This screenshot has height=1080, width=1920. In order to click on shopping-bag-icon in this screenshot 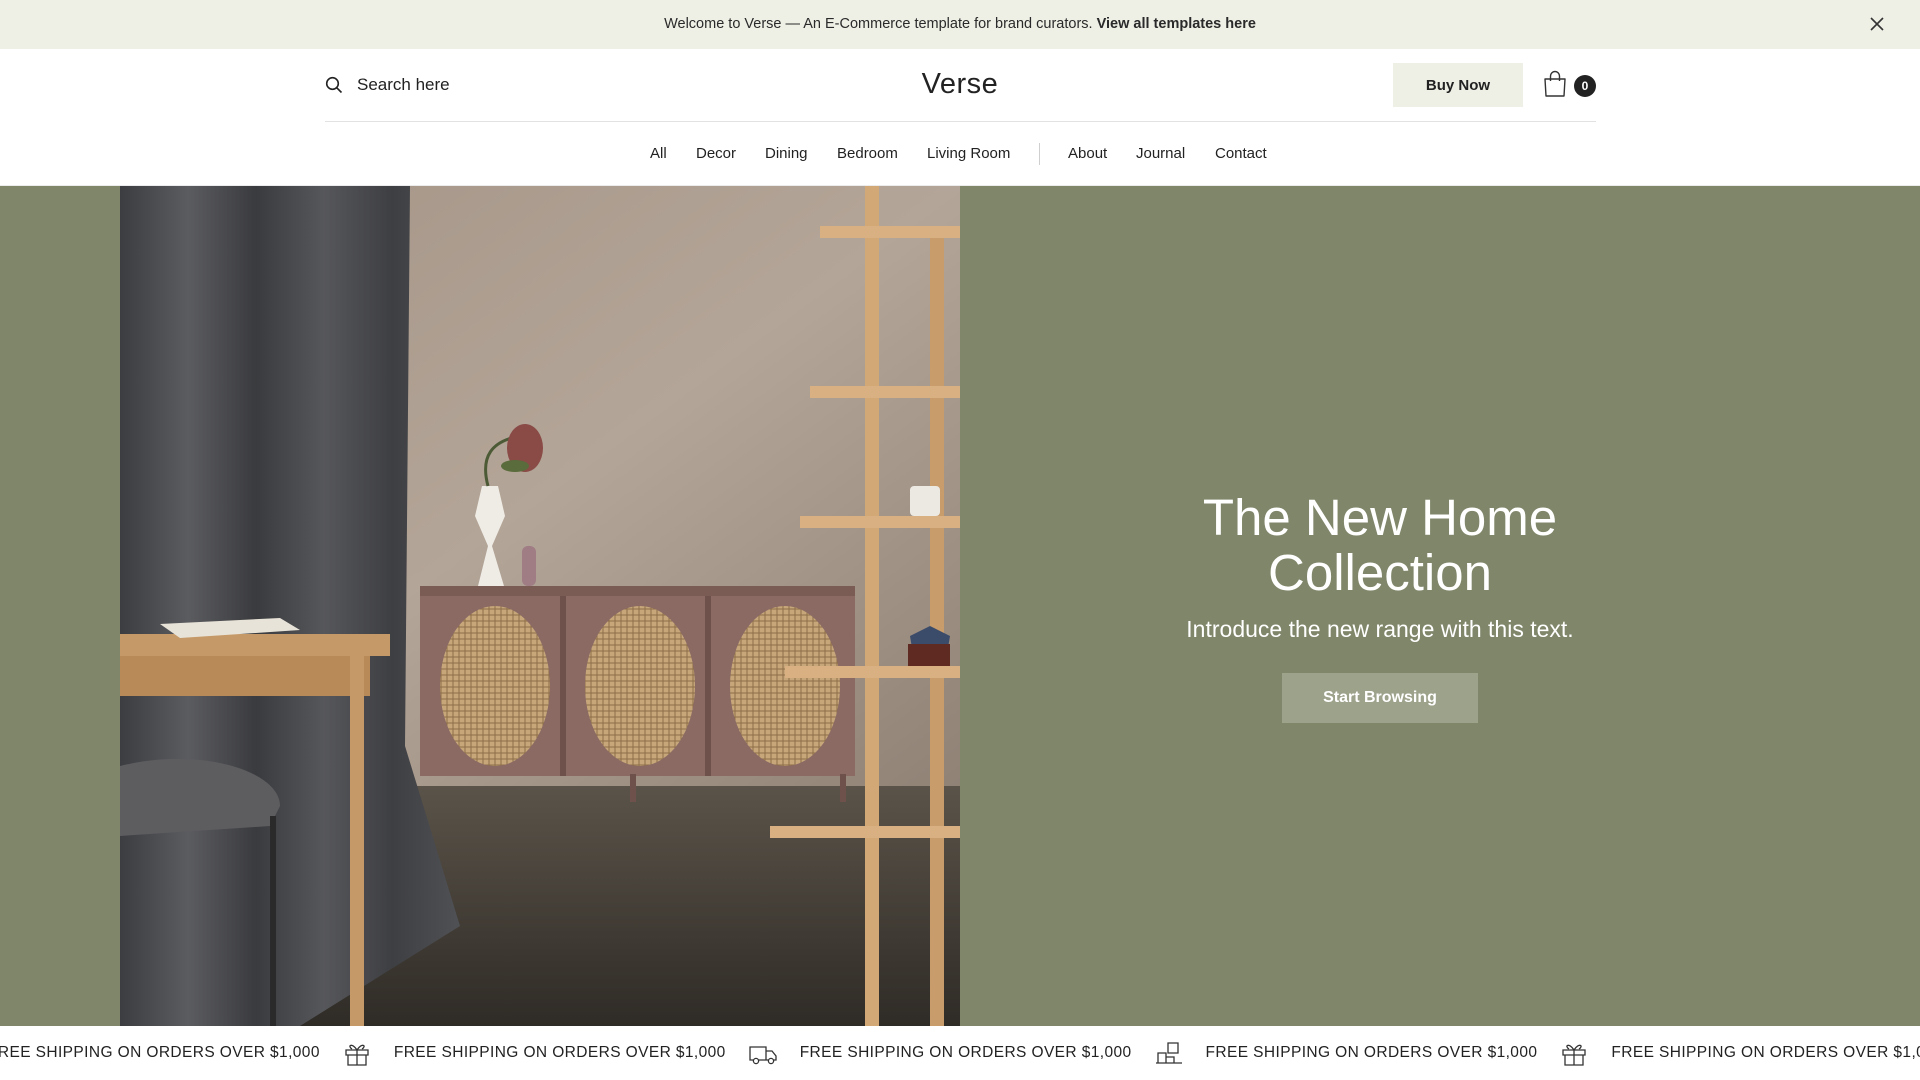, I will do `click(1555, 83)`.